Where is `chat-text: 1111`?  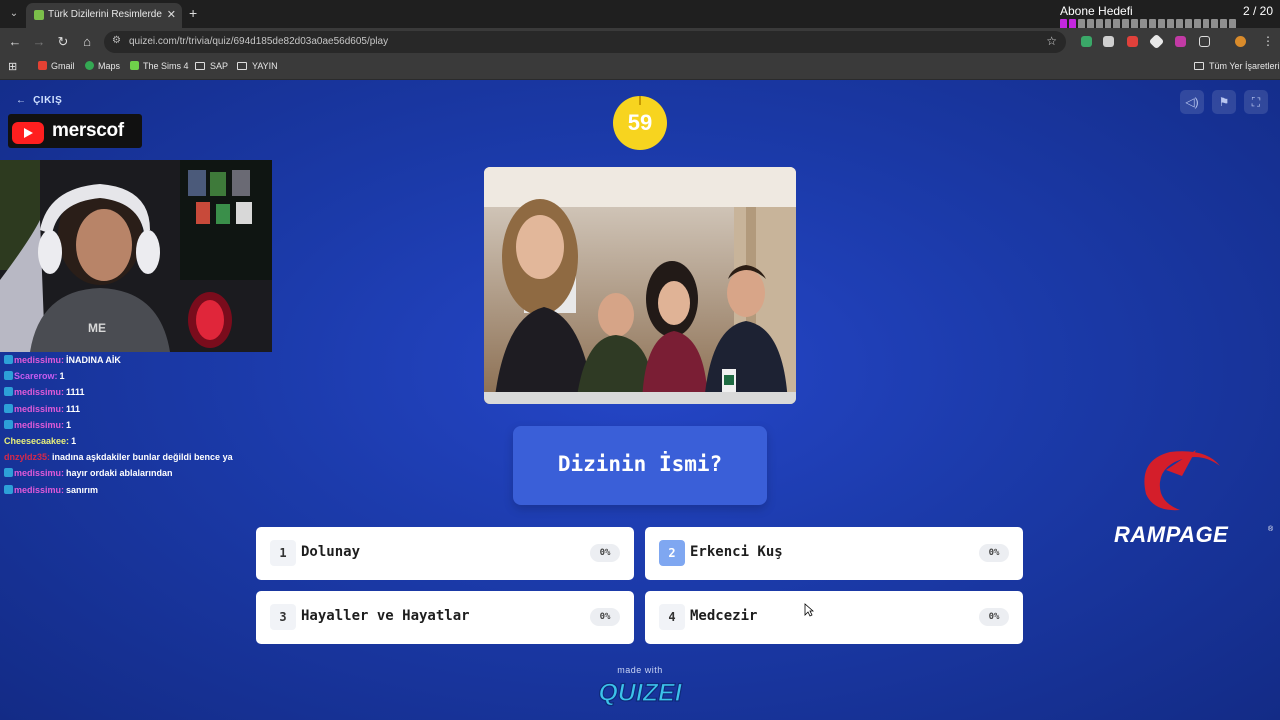 chat-text: 1111 is located at coordinates (75, 392).